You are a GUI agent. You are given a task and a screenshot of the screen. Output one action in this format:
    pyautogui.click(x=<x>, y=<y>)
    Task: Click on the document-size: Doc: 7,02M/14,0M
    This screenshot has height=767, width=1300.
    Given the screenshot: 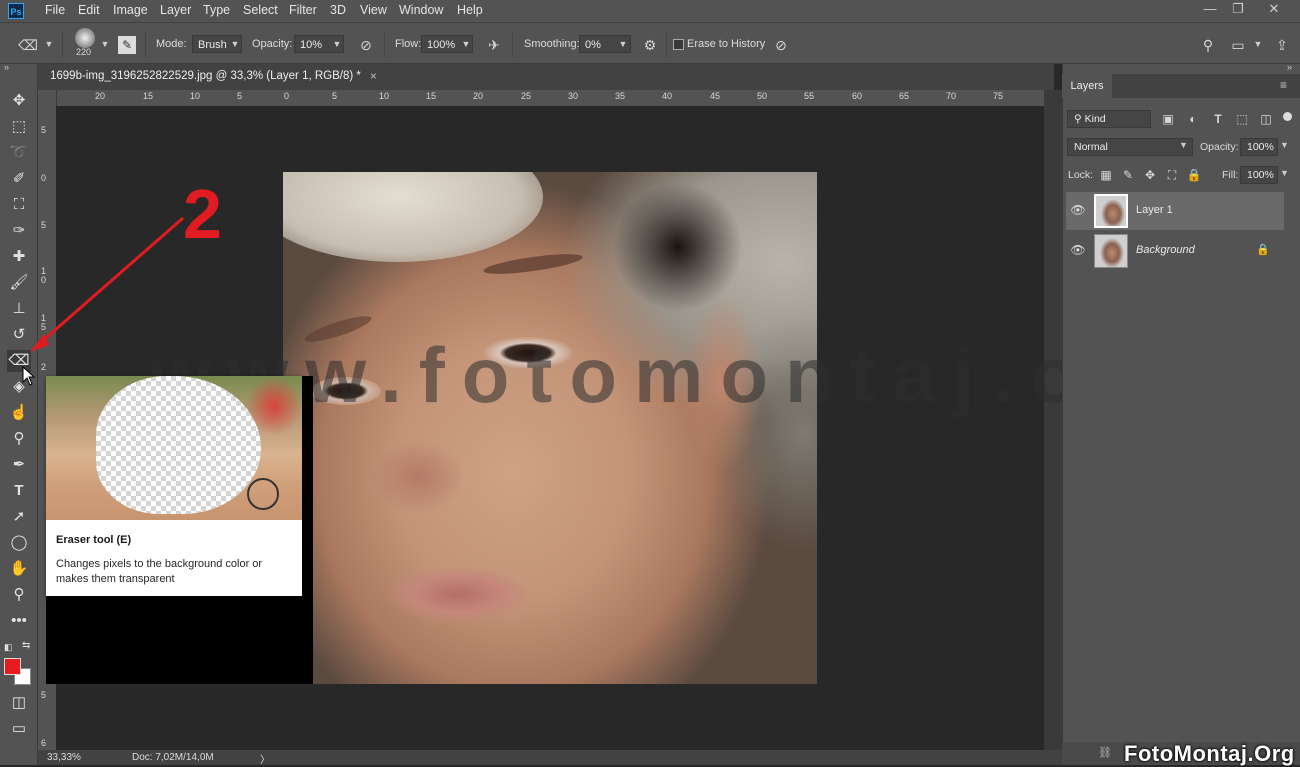 What is the action you would take?
    pyautogui.click(x=173, y=757)
    